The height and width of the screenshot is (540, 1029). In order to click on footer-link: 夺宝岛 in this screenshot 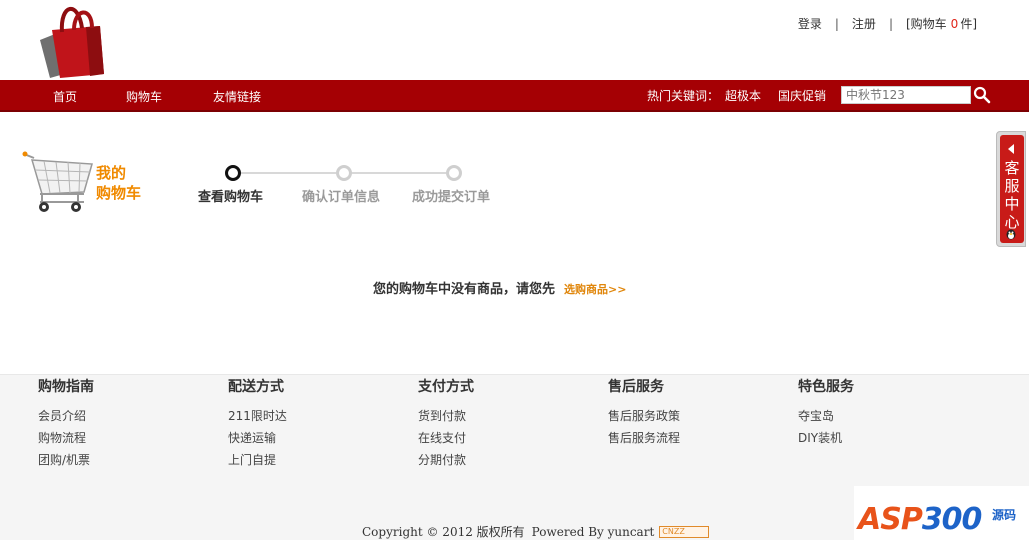, I will do `click(826, 416)`.